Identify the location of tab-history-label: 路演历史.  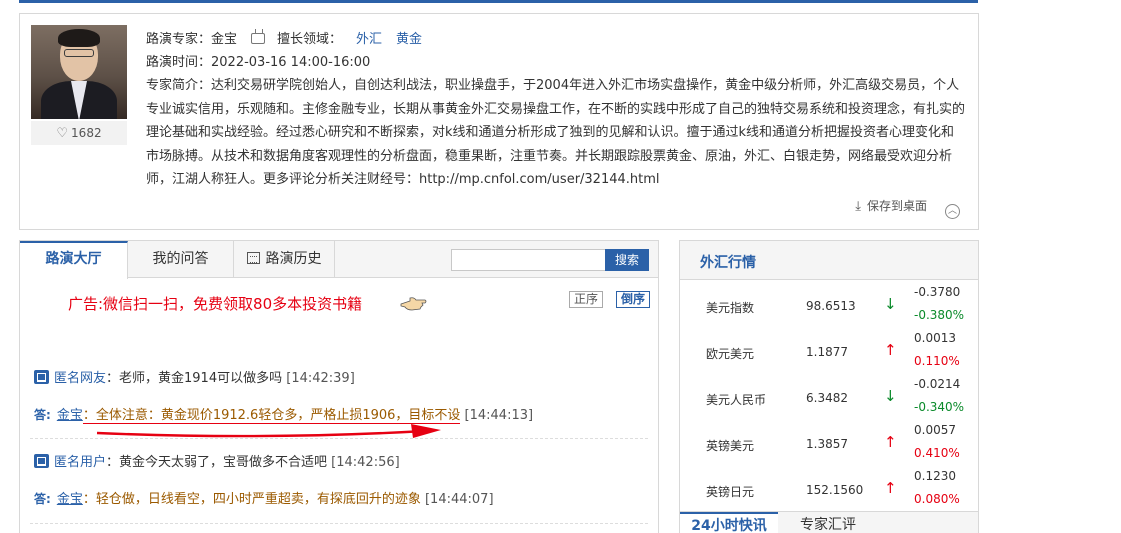
(293, 259).